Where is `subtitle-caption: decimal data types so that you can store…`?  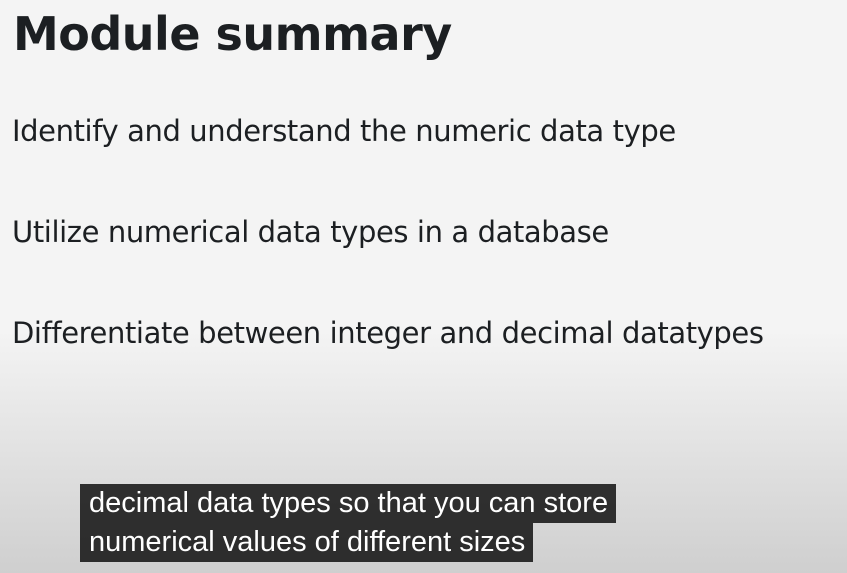 subtitle-caption: decimal data types so that you can store… is located at coordinates (348, 523).